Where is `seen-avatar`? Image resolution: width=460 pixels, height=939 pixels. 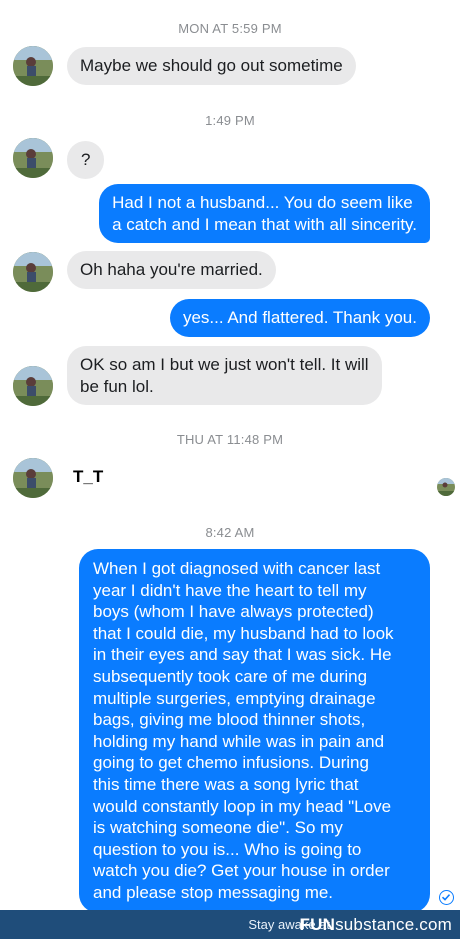
seen-avatar is located at coordinates (446, 487).